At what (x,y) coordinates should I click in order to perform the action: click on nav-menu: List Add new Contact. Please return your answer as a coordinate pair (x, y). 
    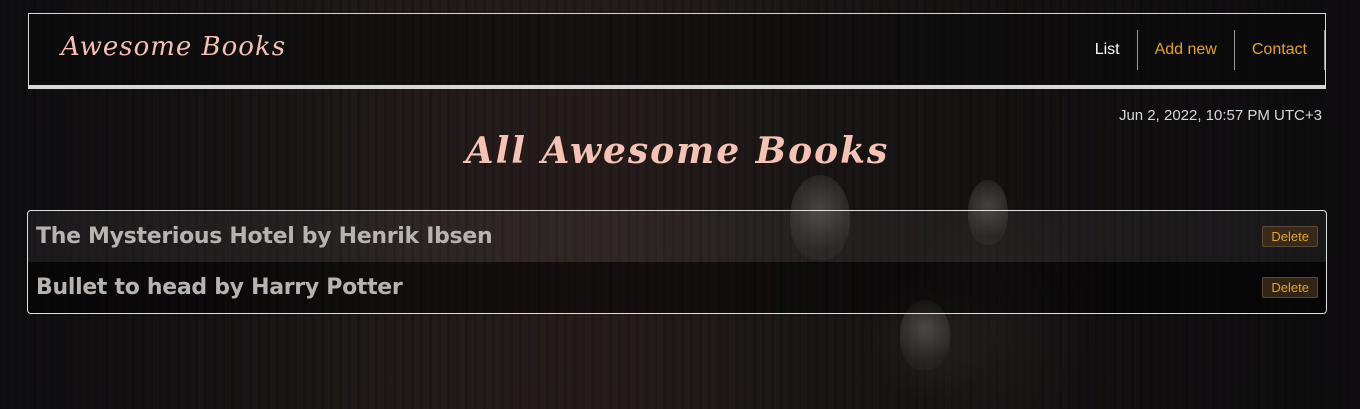
    Looking at the image, I should click on (1201, 50).